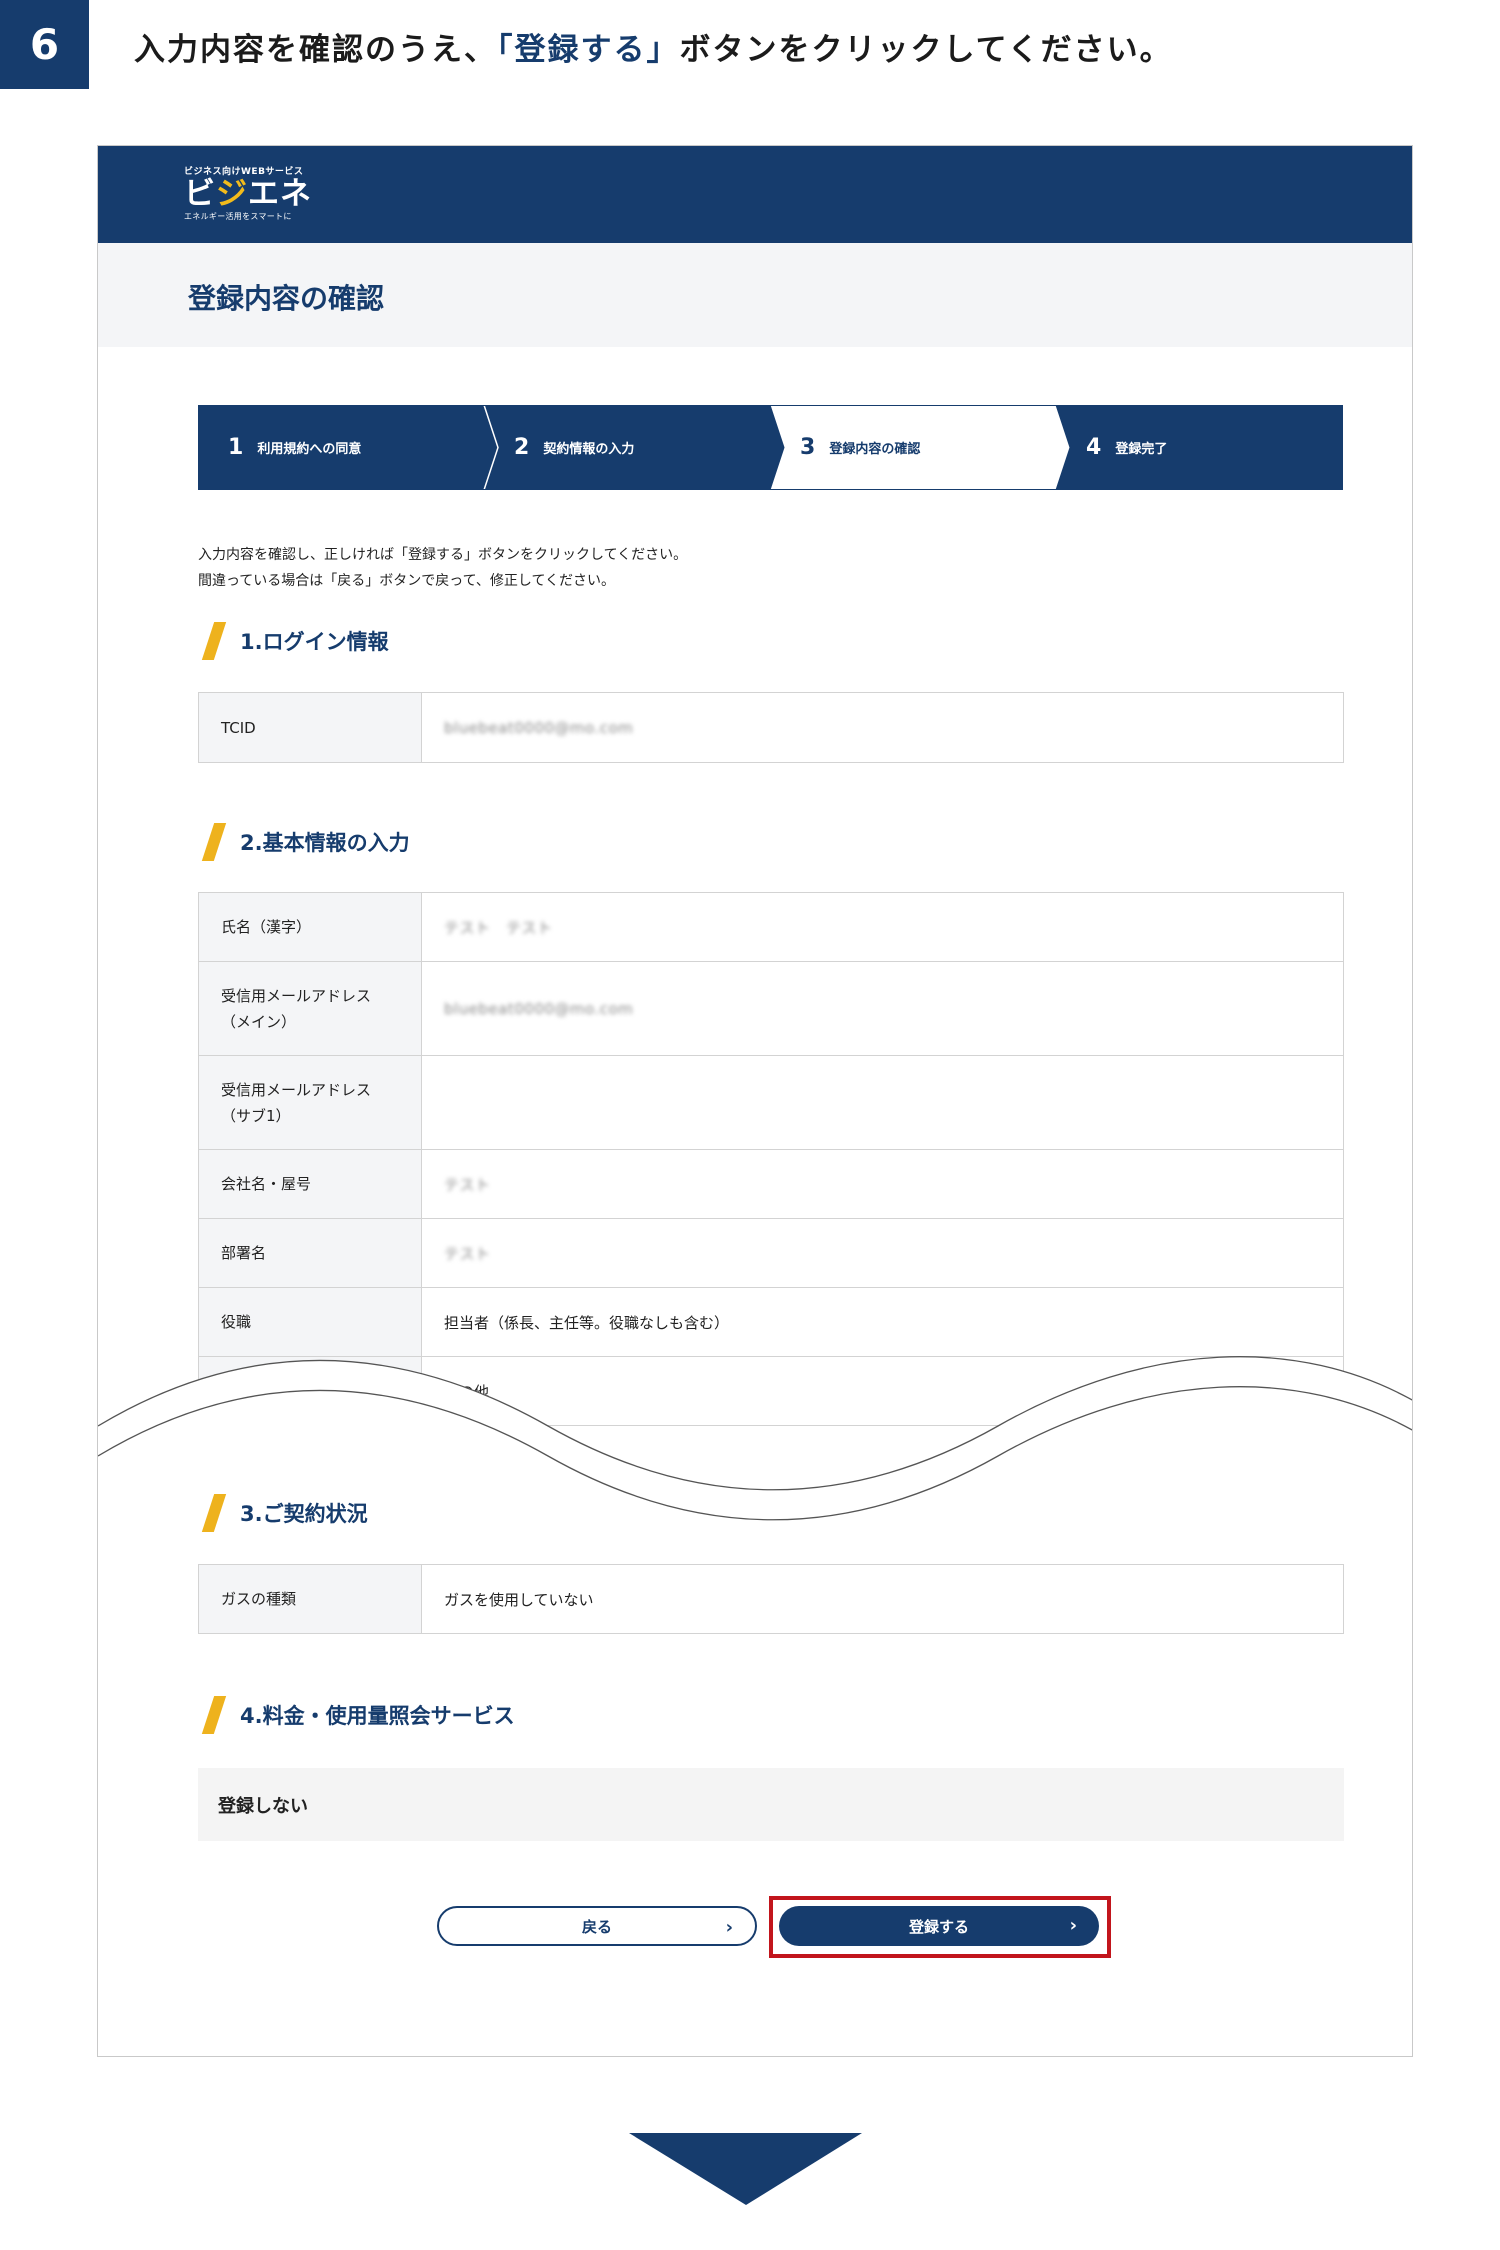 The height and width of the screenshot is (2250, 1500). Describe the element at coordinates (280, 194) in the screenshot. I see `logo-name-right: エネ` at that location.